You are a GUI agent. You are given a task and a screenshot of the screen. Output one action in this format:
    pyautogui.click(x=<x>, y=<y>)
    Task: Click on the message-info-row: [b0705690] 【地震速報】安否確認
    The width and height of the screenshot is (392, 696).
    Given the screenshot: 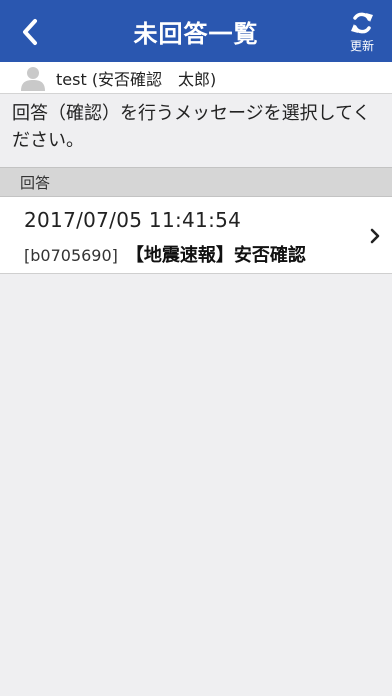 What is the action you would take?
    pyautogui.click(x=165, y=254)
    